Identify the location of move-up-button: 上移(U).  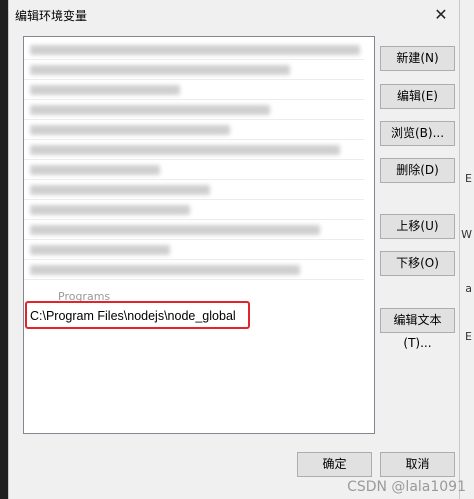
(417, 226).